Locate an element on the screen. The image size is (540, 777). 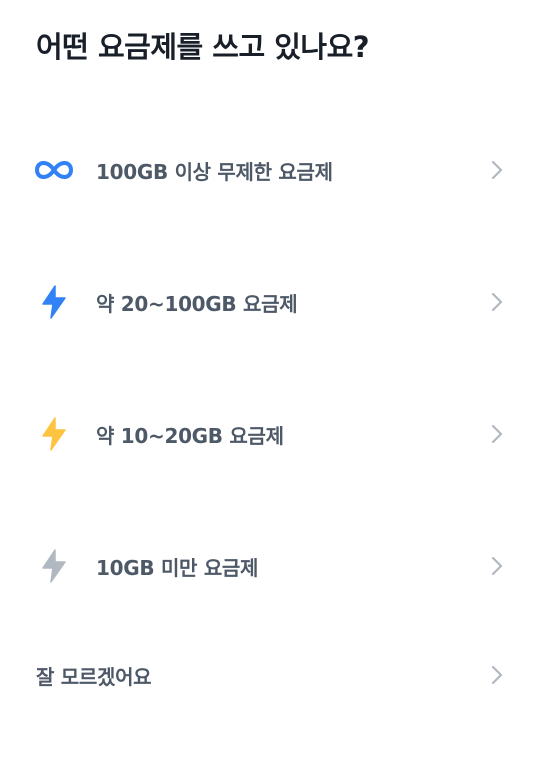
option-label: 약 10~20GB 요금제 is located at coordinates (190, 435).